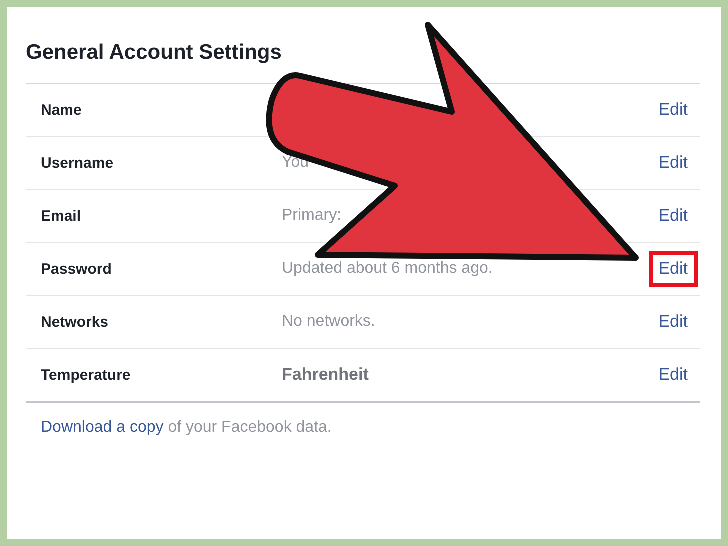  Describe the element at coordinates (86, 375) in the screenshot. I see `setting-label: Temperature` at that location.